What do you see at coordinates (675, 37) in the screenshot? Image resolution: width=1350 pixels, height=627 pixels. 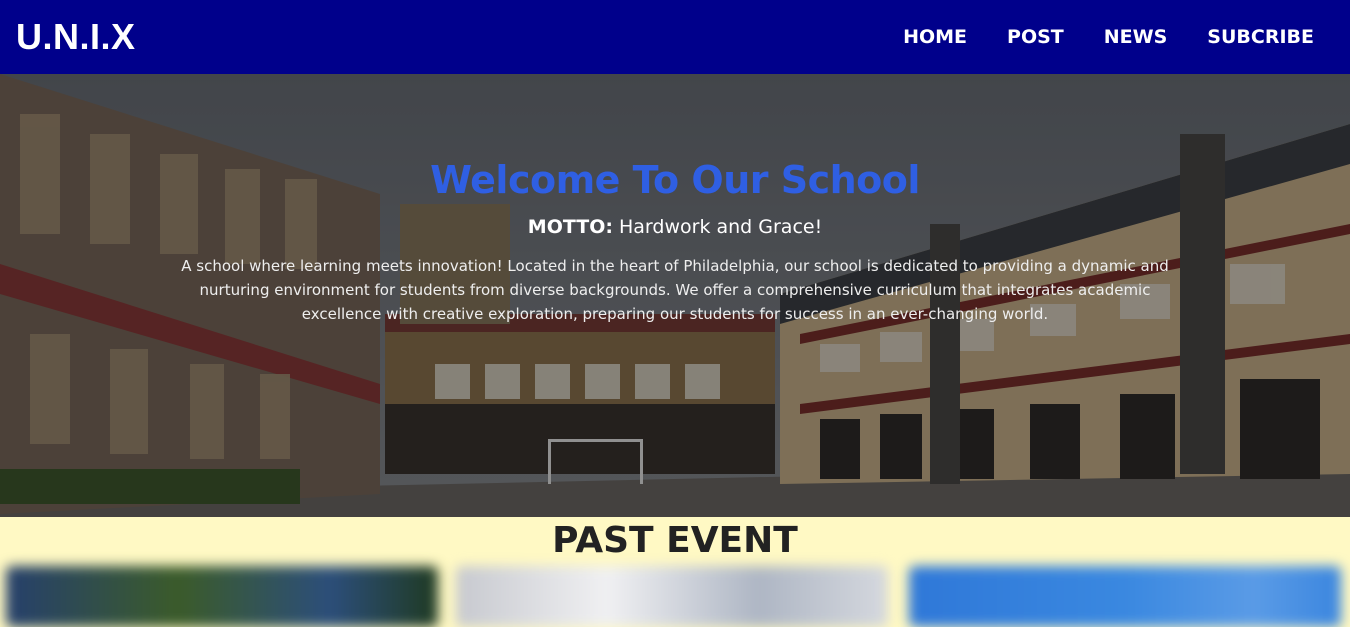 I see `top-navbar: U.N.I.X HOME POST NEWS SUBCRIBE` at bounding box center [675, 37].